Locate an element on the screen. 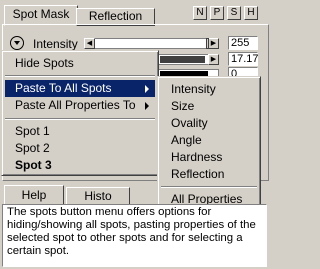  submenu-item-intensity: Intensity is located at coordinates (209, 89).